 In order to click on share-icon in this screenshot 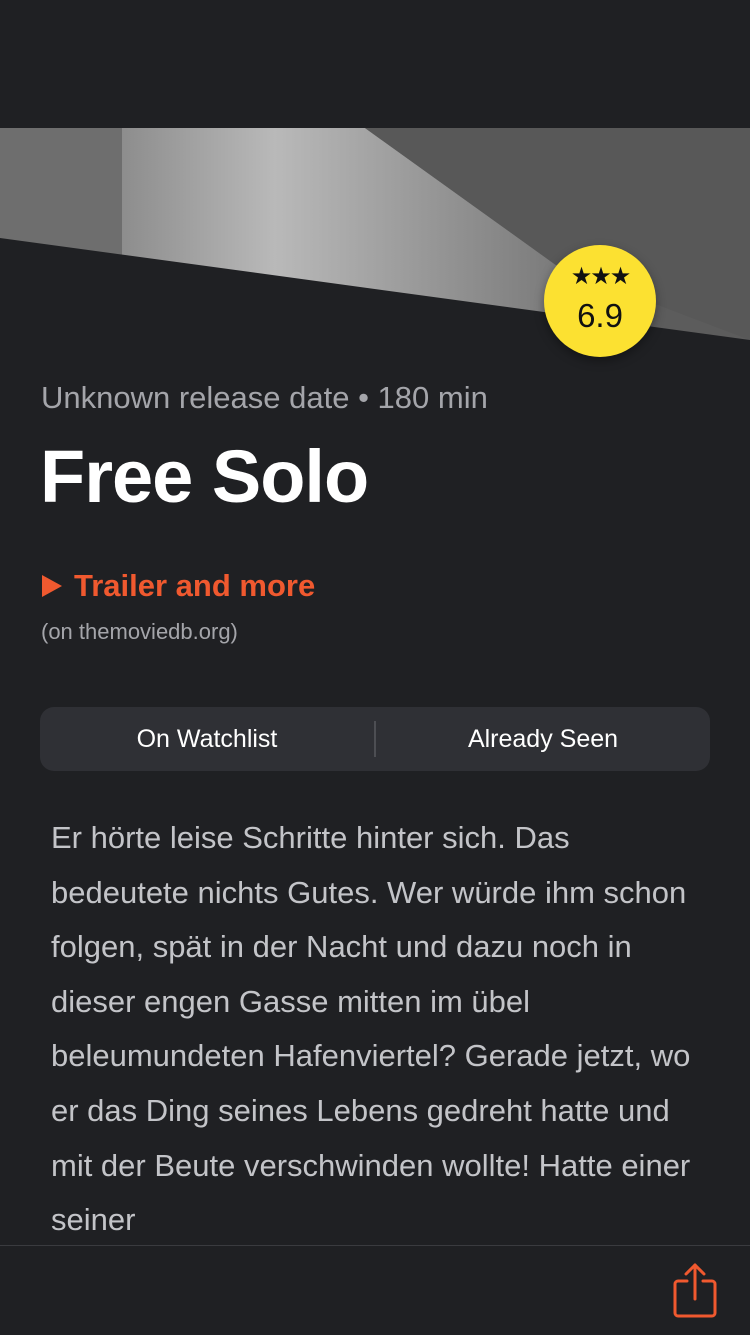, I will do `click(695, 1293)`.